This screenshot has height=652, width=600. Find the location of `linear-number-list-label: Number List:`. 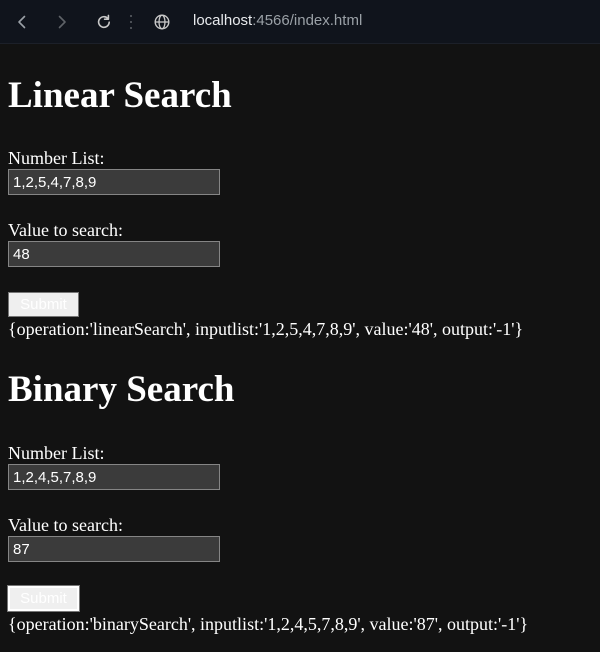

linear-number-list-label: Number List: is located at coordinates (56, 158).